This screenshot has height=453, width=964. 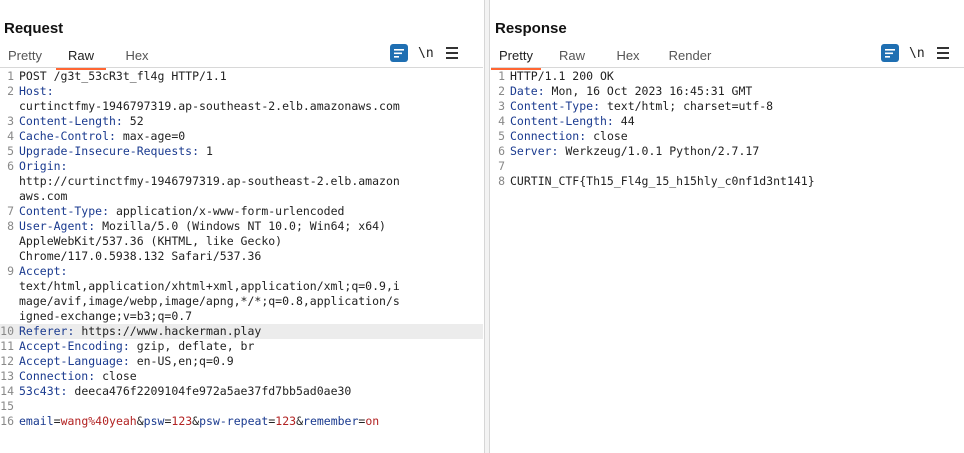 I want to click on line-text: Content-Length: 44, so click(x=572, y=121).